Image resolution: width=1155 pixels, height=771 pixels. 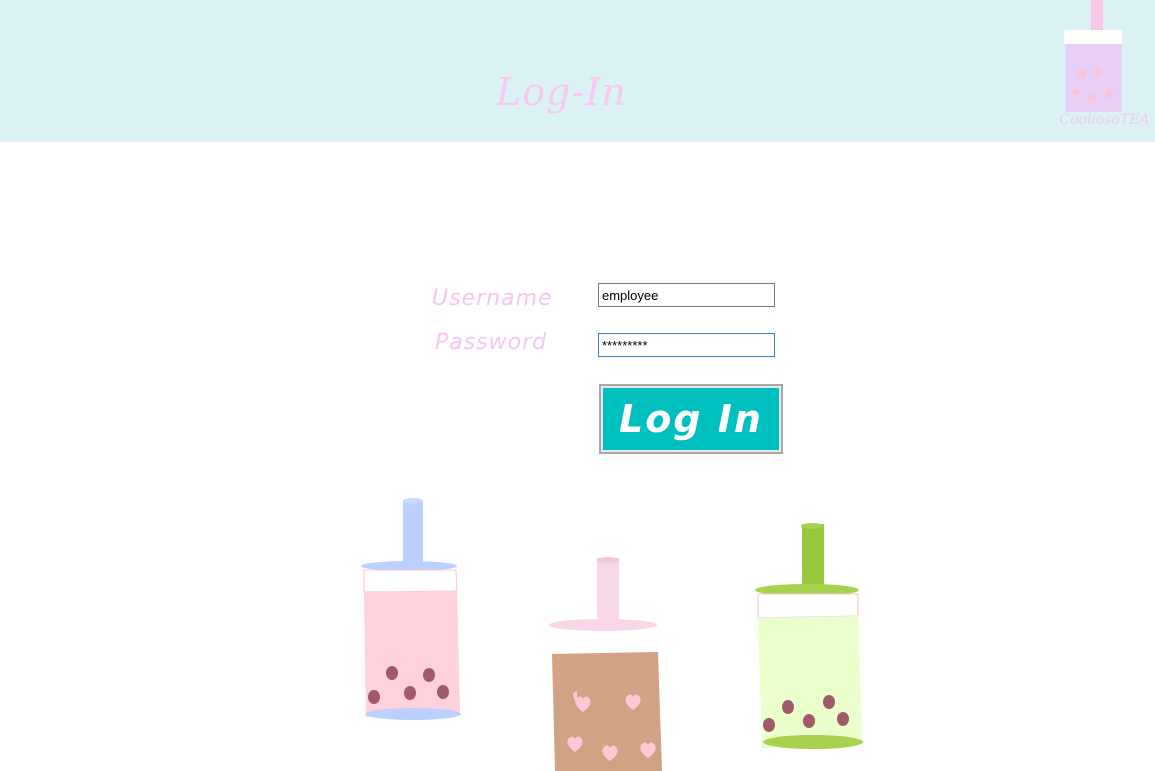 What do you see at coordinates (605, 664) in the screenshot?
I see `milk-tea-heart-boba-icon` at bounding box center [605, 664].